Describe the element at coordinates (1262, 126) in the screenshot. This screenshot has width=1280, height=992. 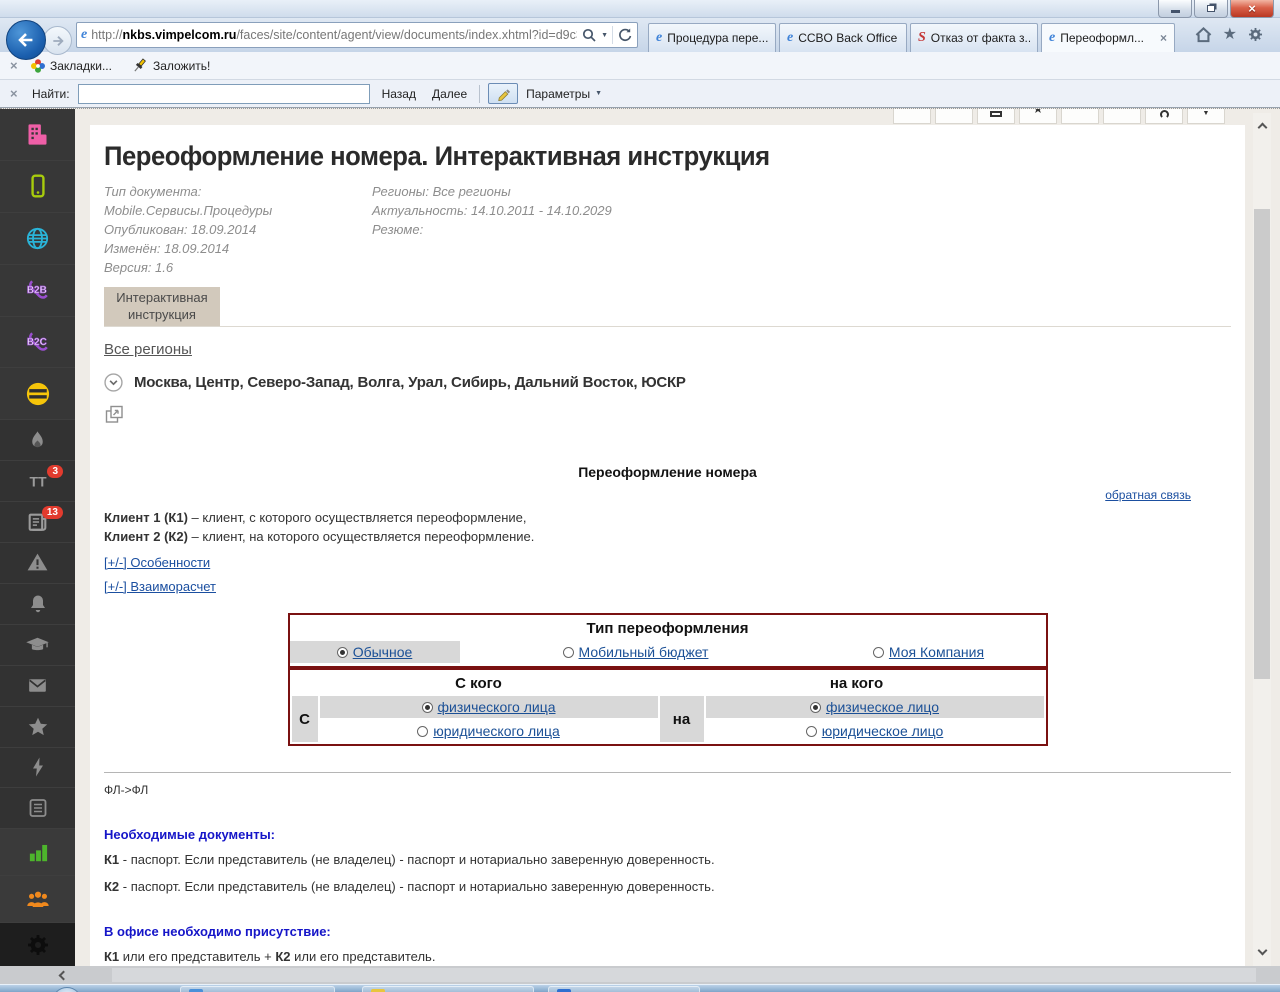
I see `scroll-up-button` at that location.